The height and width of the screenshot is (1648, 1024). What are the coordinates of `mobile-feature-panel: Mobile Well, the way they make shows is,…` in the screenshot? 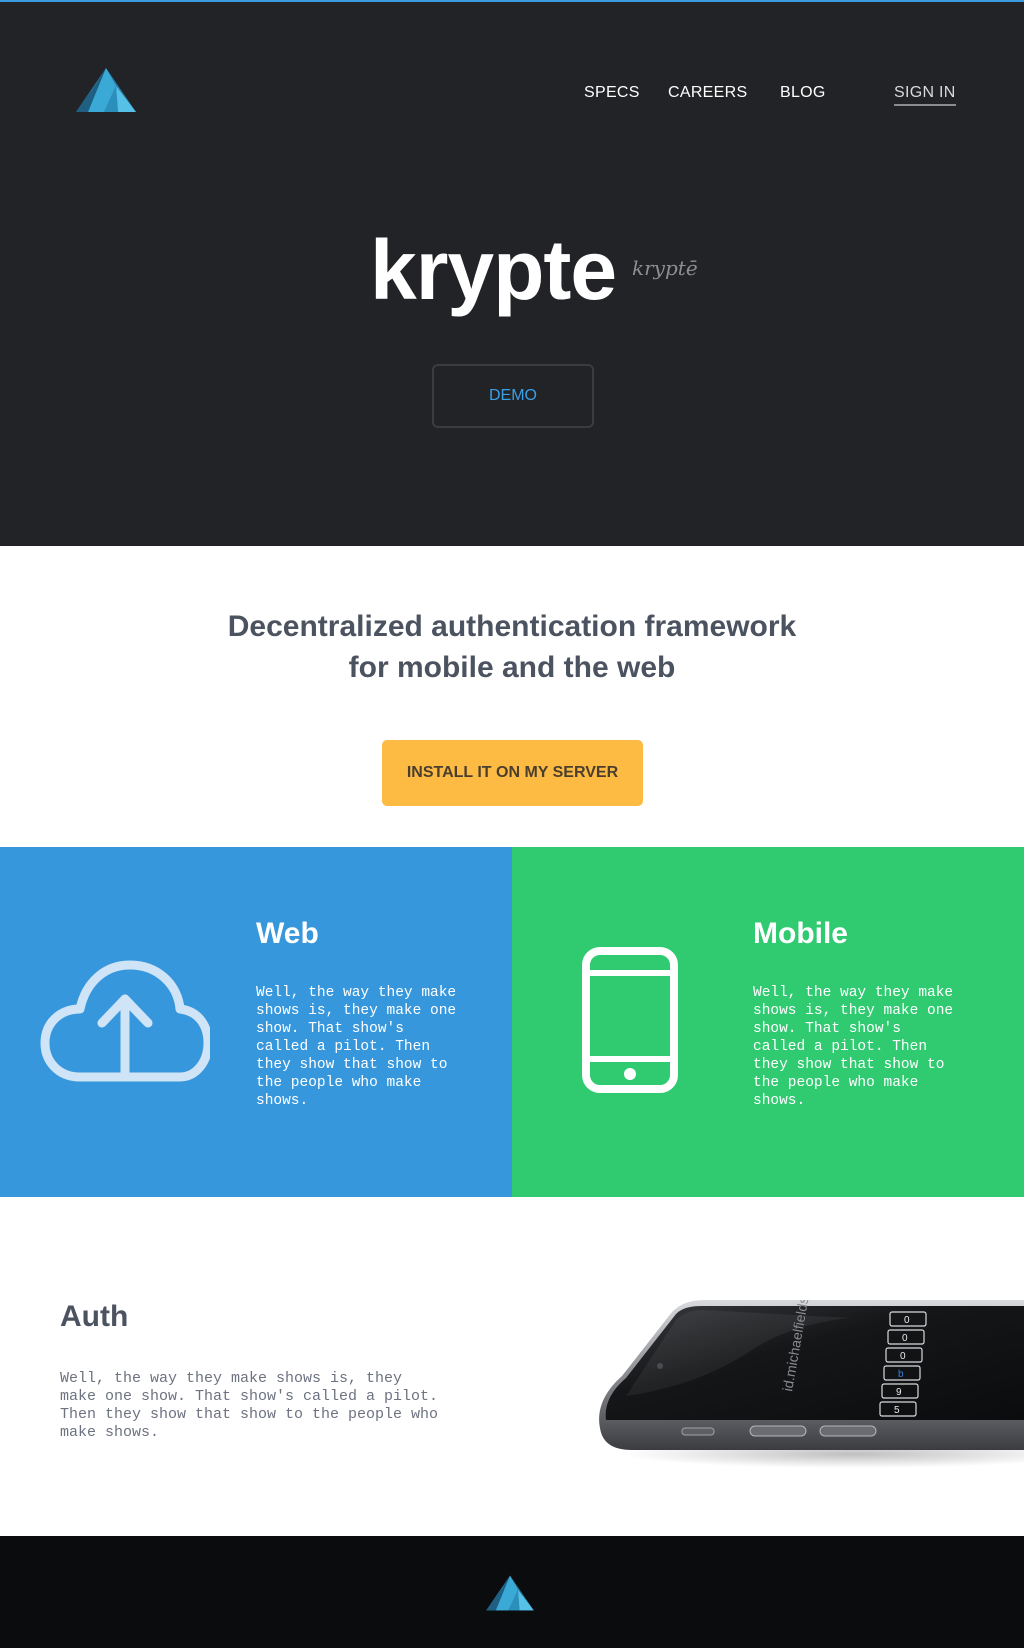 It's located at (768, 1022).